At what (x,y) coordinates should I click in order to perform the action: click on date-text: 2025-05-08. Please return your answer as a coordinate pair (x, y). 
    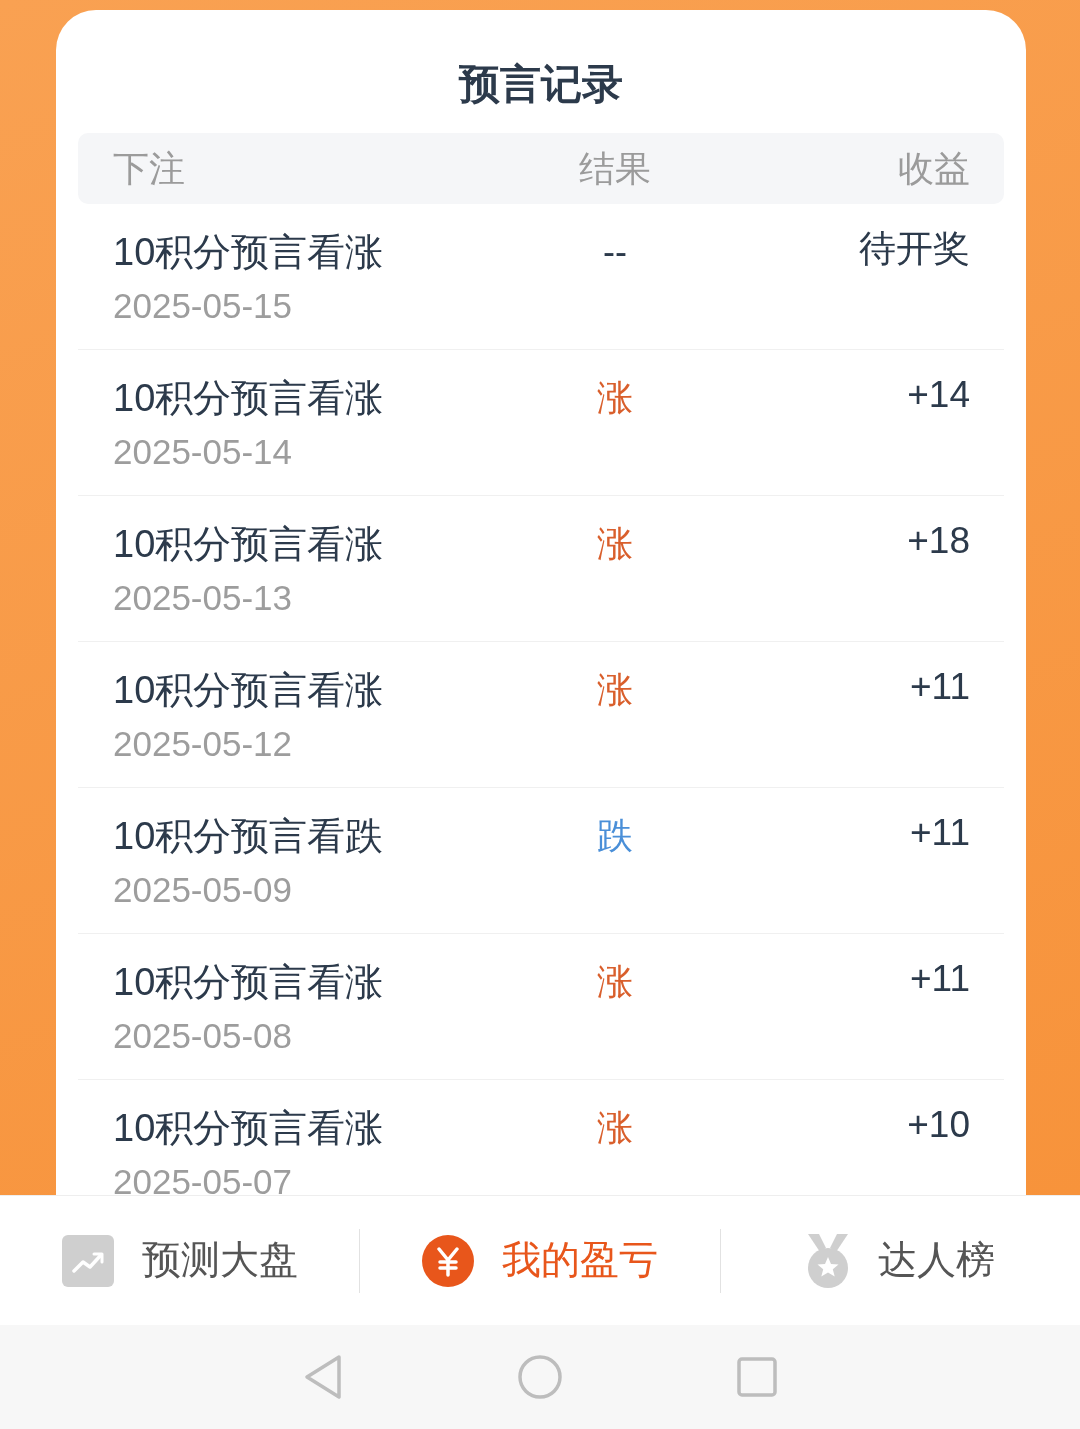
    Looking at the image, I should click on (203, 1035).